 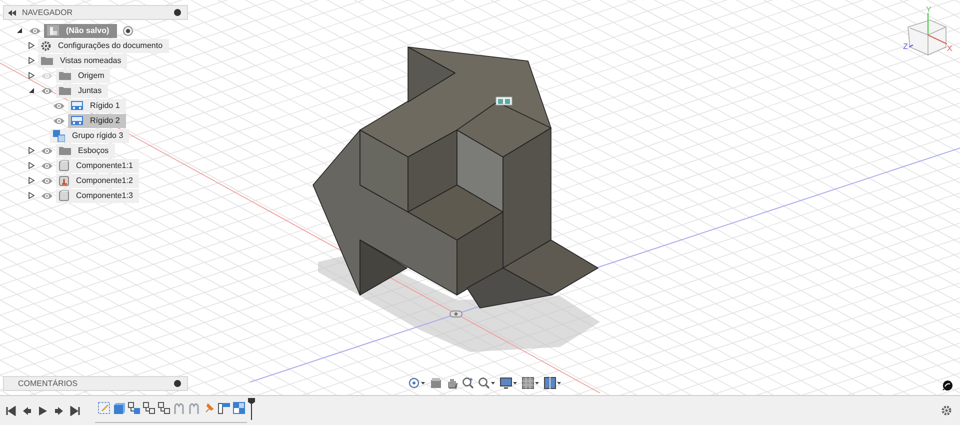 I want to click on axis-label: X, so click(x=949, y=48).